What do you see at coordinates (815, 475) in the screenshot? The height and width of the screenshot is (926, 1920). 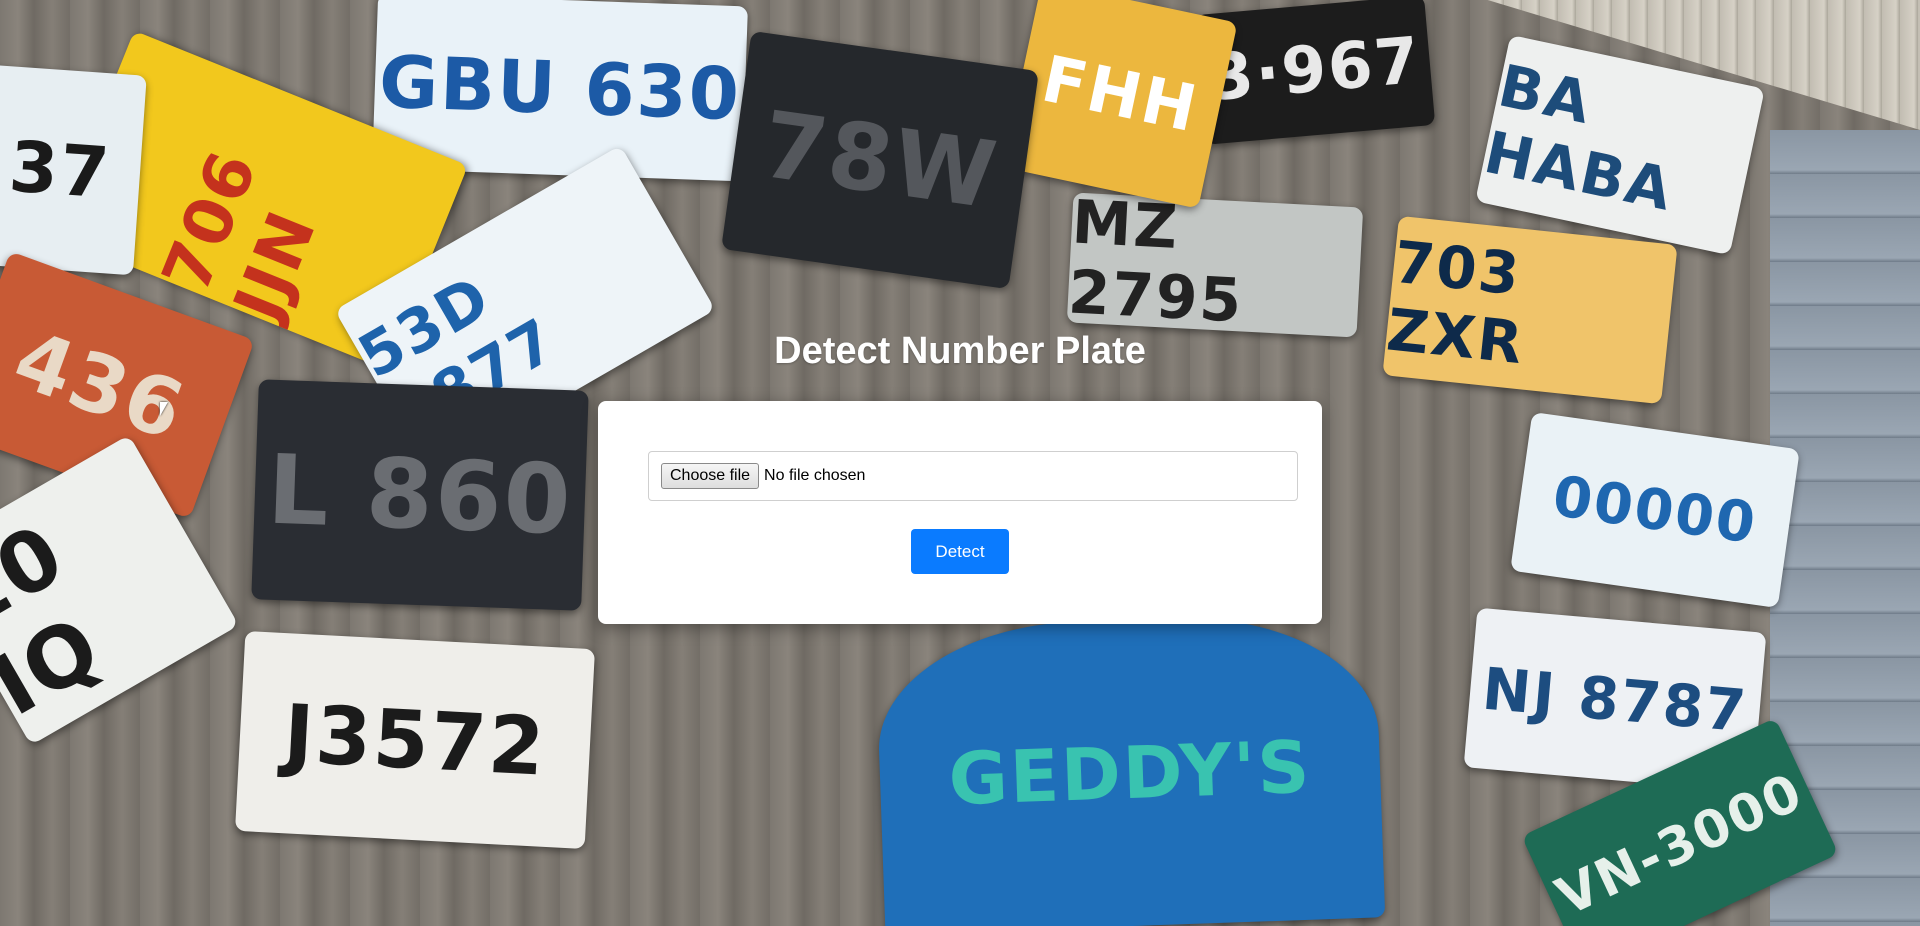 I see `file-status-text: No file chosen` at bounding box center [815, 475].